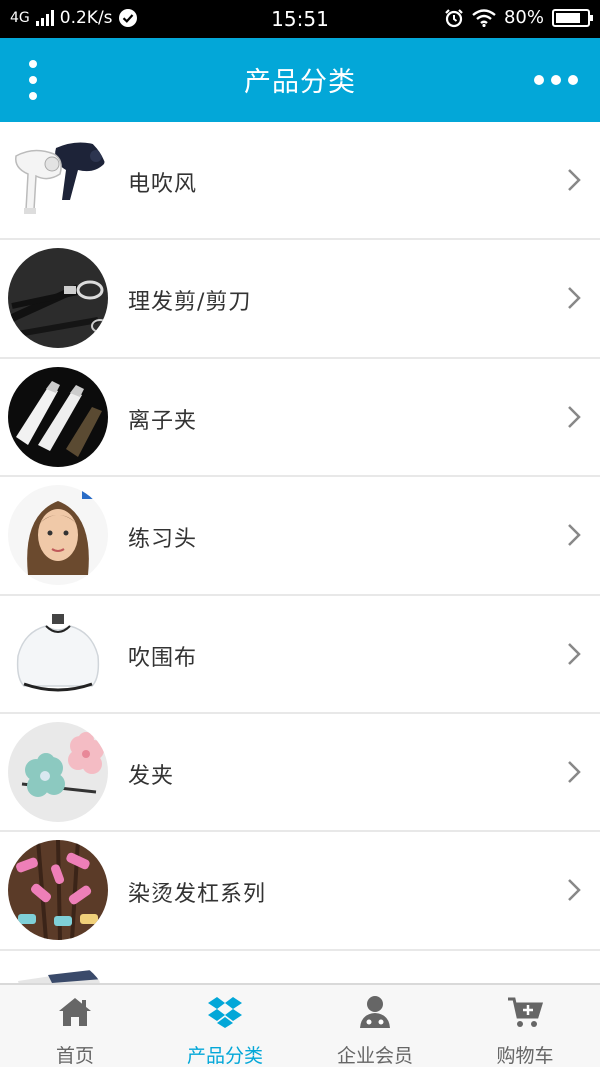 The height and width of the screenshot is (1067, 600). What do you see at coordinates (197, 895) in the screenshot?
I see `category-label: 染烫发杠系列` at bounding box center [197, 895].